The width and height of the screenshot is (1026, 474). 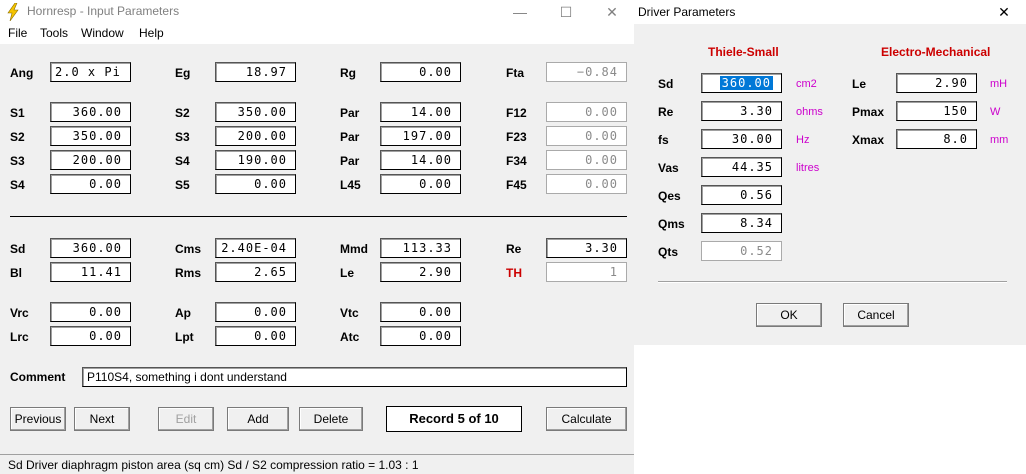 I want to click on label-lpt: Lpt, so click(x=184, y=337).